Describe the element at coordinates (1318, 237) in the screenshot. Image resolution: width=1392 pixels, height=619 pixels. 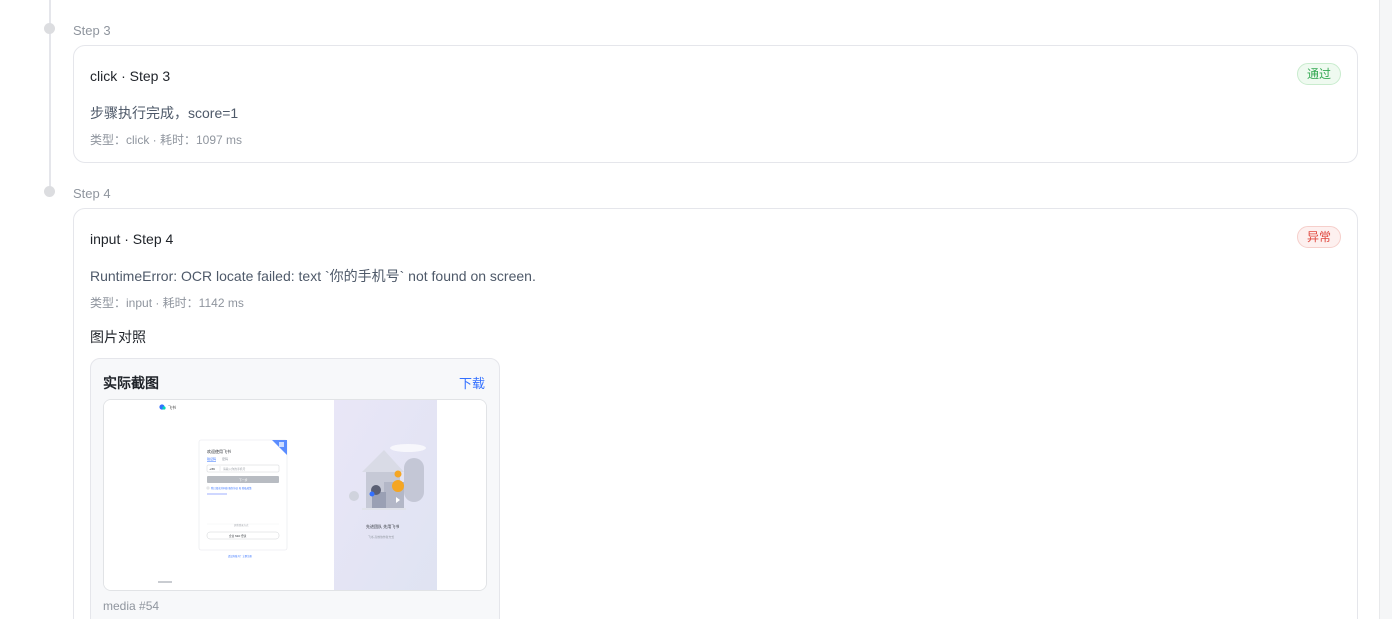
I see `status-badge-error: 异常` at that location.